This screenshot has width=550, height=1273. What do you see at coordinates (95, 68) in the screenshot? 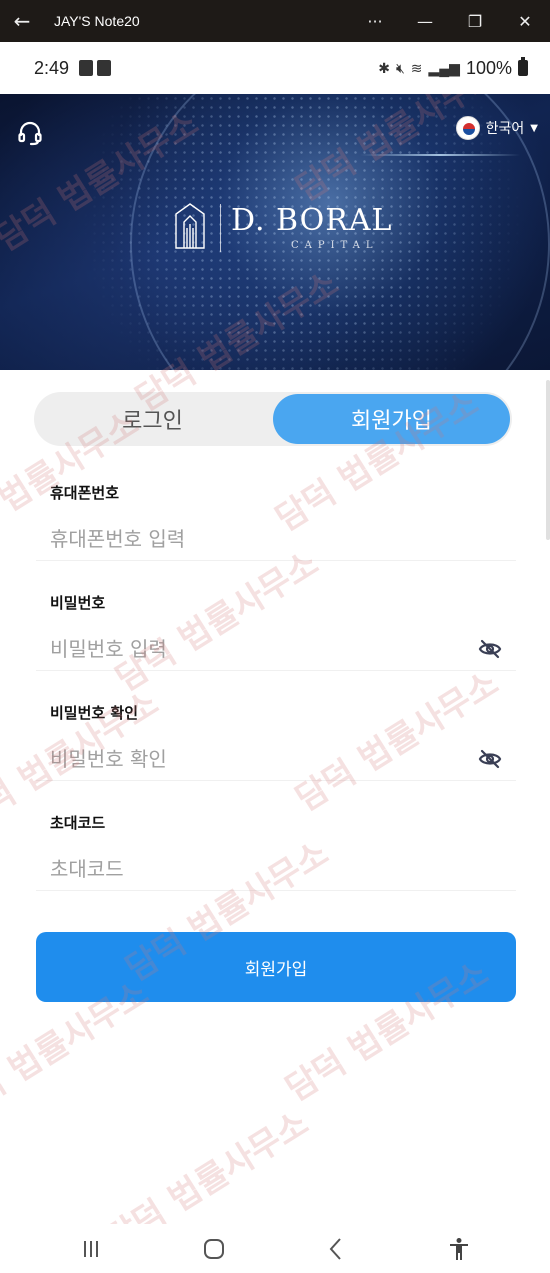
I see `notification-icons` at bounding box center [95, 68].